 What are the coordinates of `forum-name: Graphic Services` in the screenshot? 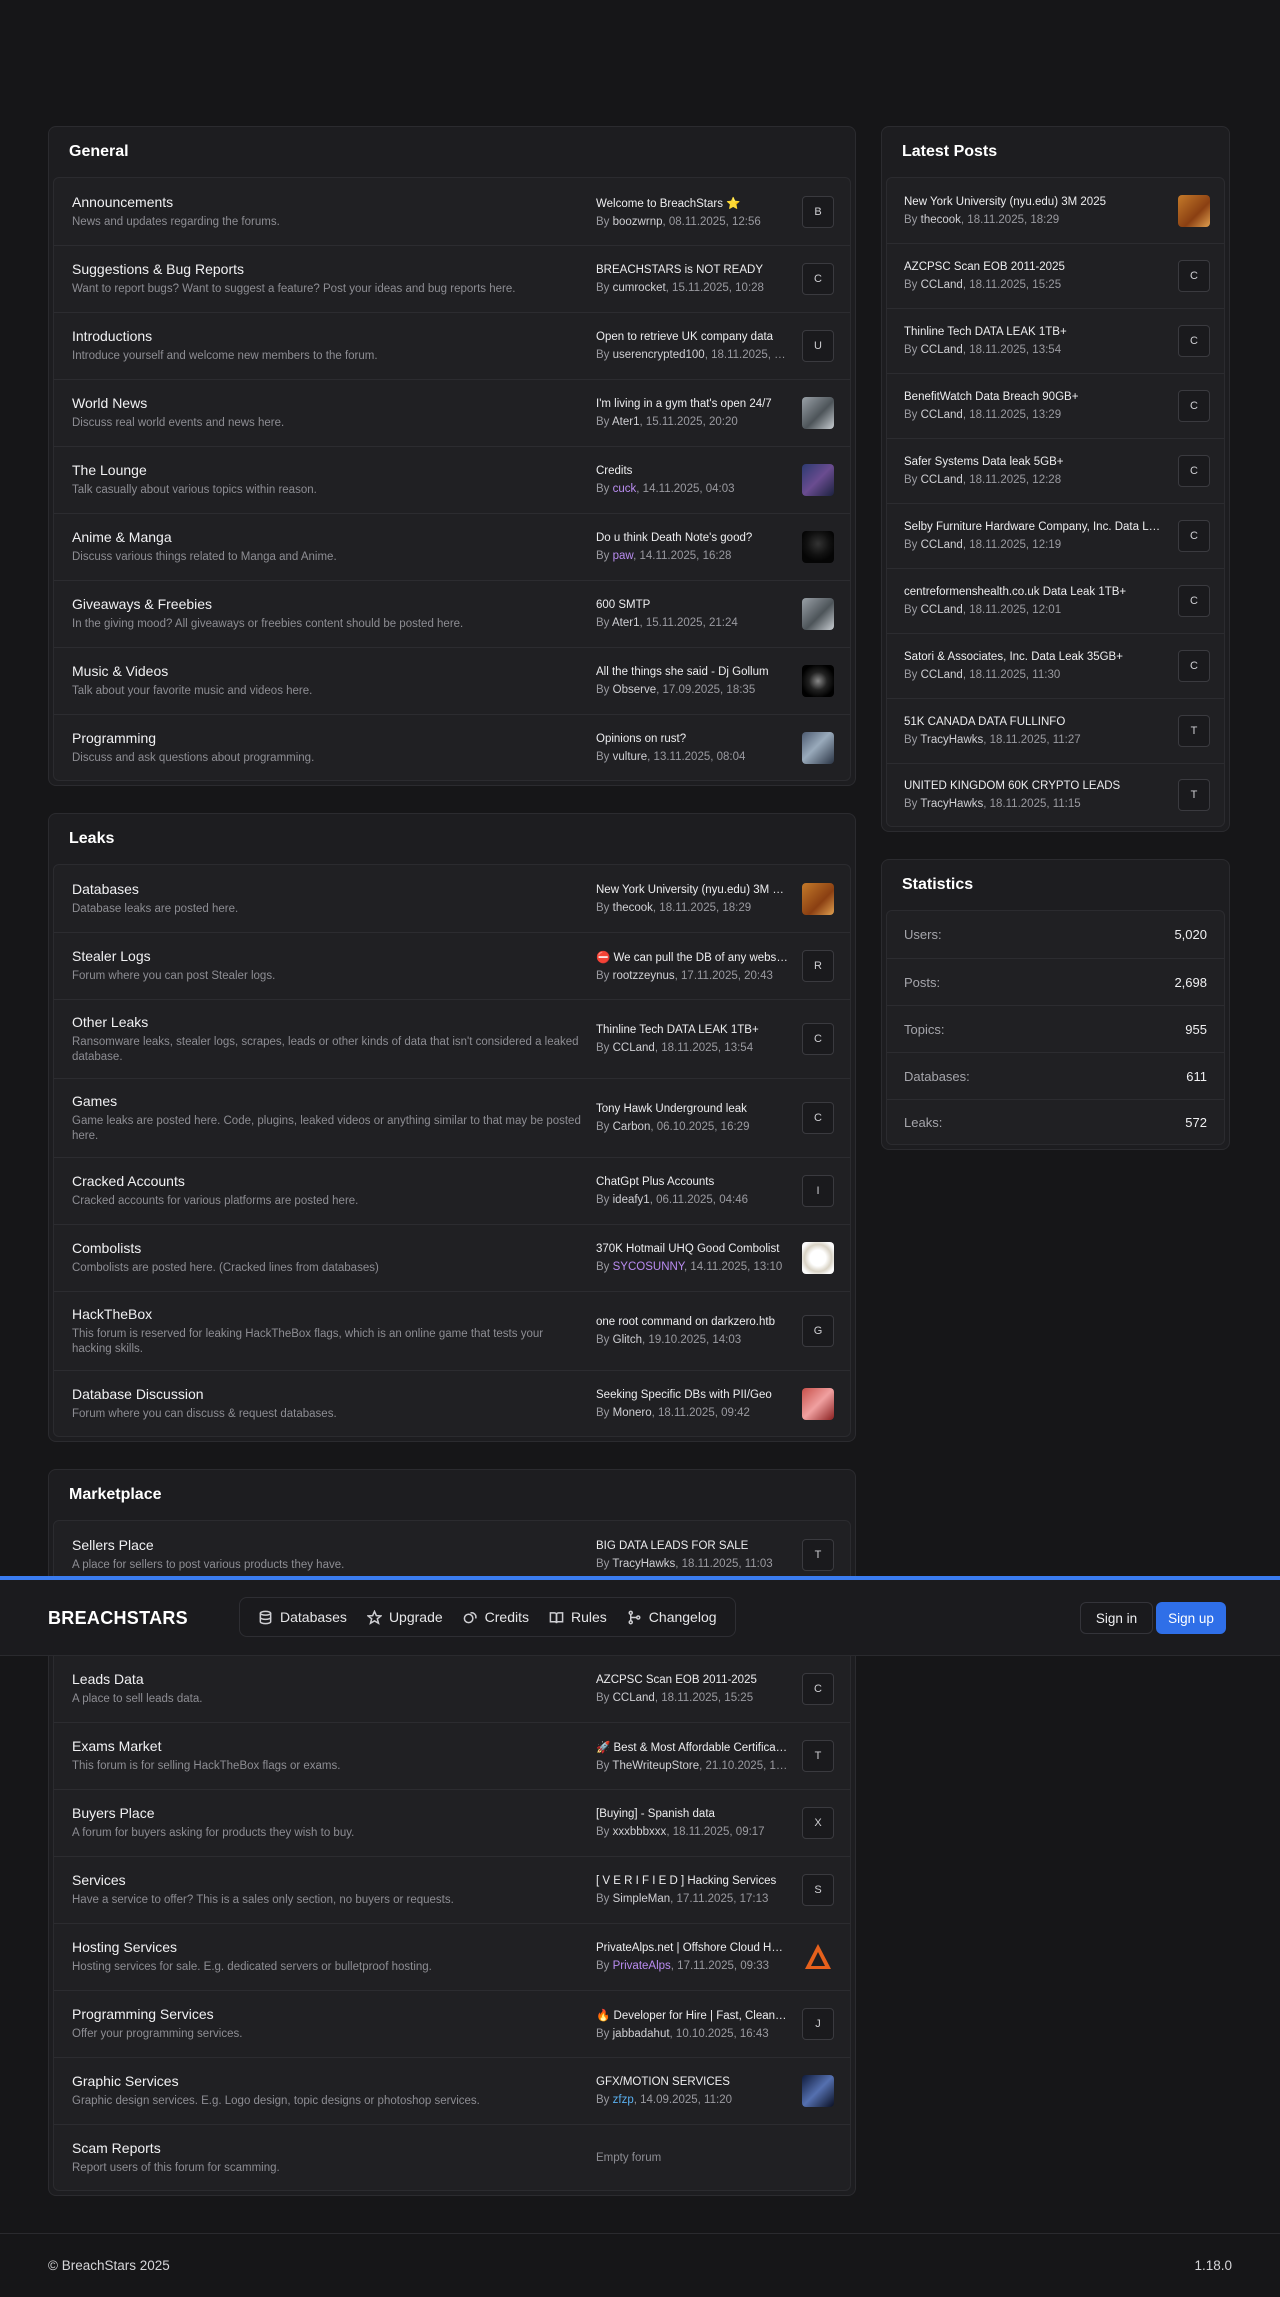 It's located at (327, 2081).